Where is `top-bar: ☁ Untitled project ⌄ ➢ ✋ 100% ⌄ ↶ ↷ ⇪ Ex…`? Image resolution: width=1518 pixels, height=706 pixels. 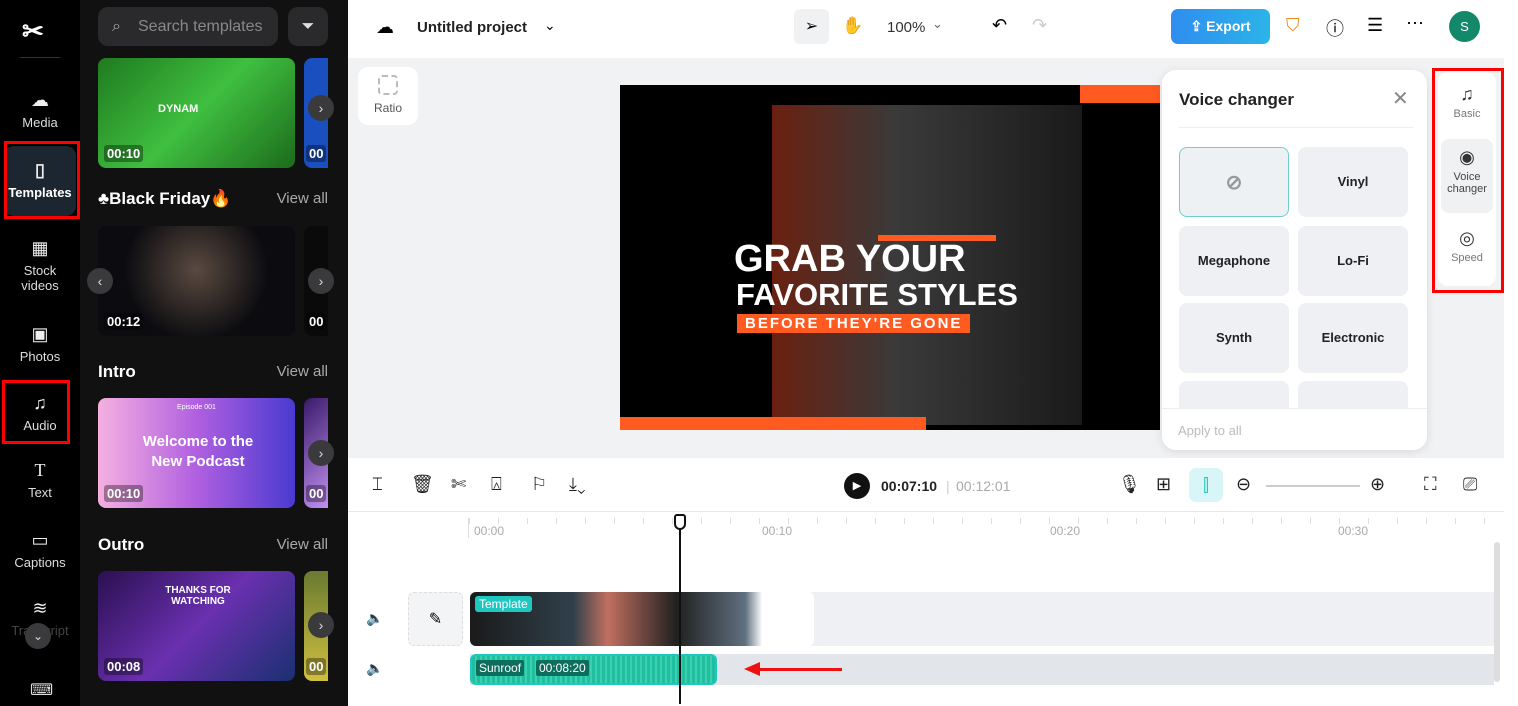 top-bar: ☁ Untitled project ⌄ ➢ ✋ 100% ⌄ ↶ ↷ ⇪ Ex… is located at coordinates (933, 29).